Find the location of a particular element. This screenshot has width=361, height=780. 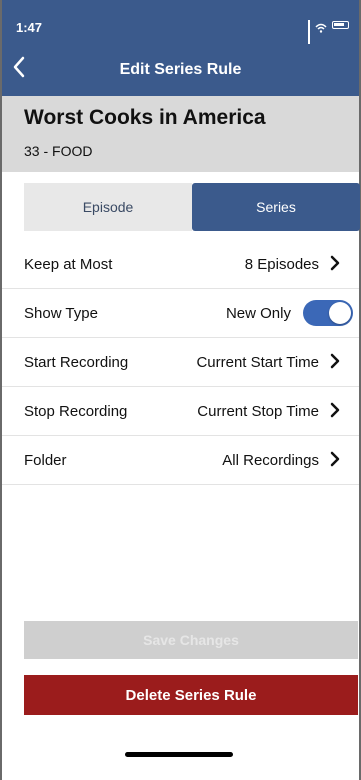

setting-folder: Folder All Recordings is located at coordinates (180, 460).